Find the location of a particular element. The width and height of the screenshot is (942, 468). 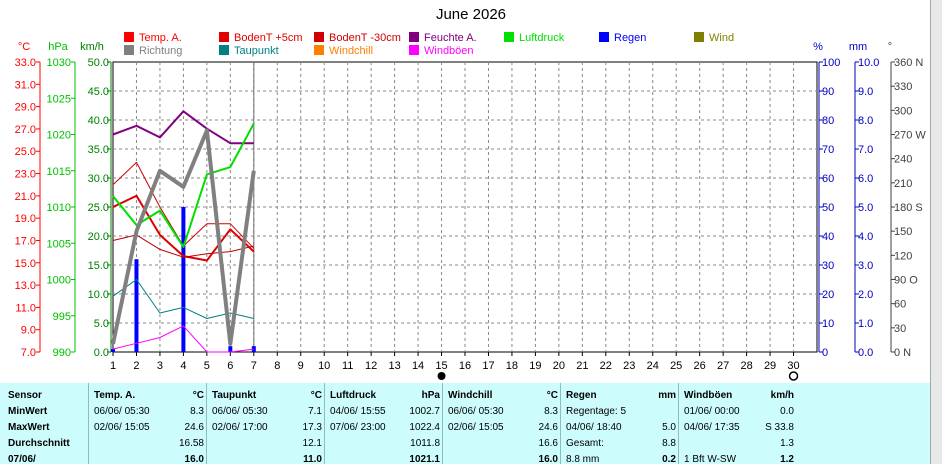

table-cell-value: 0.0 is located at coordinates (787, 411).